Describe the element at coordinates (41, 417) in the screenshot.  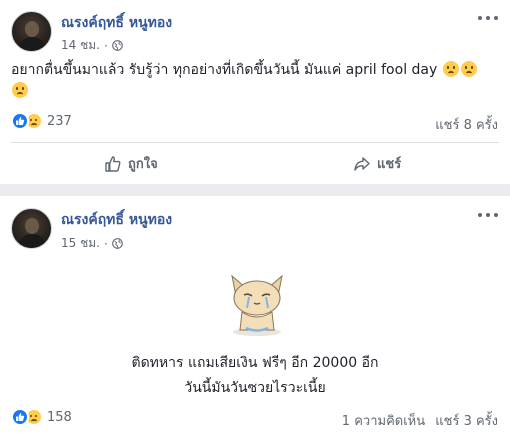
I see `reactions-summary: 158` at that location.